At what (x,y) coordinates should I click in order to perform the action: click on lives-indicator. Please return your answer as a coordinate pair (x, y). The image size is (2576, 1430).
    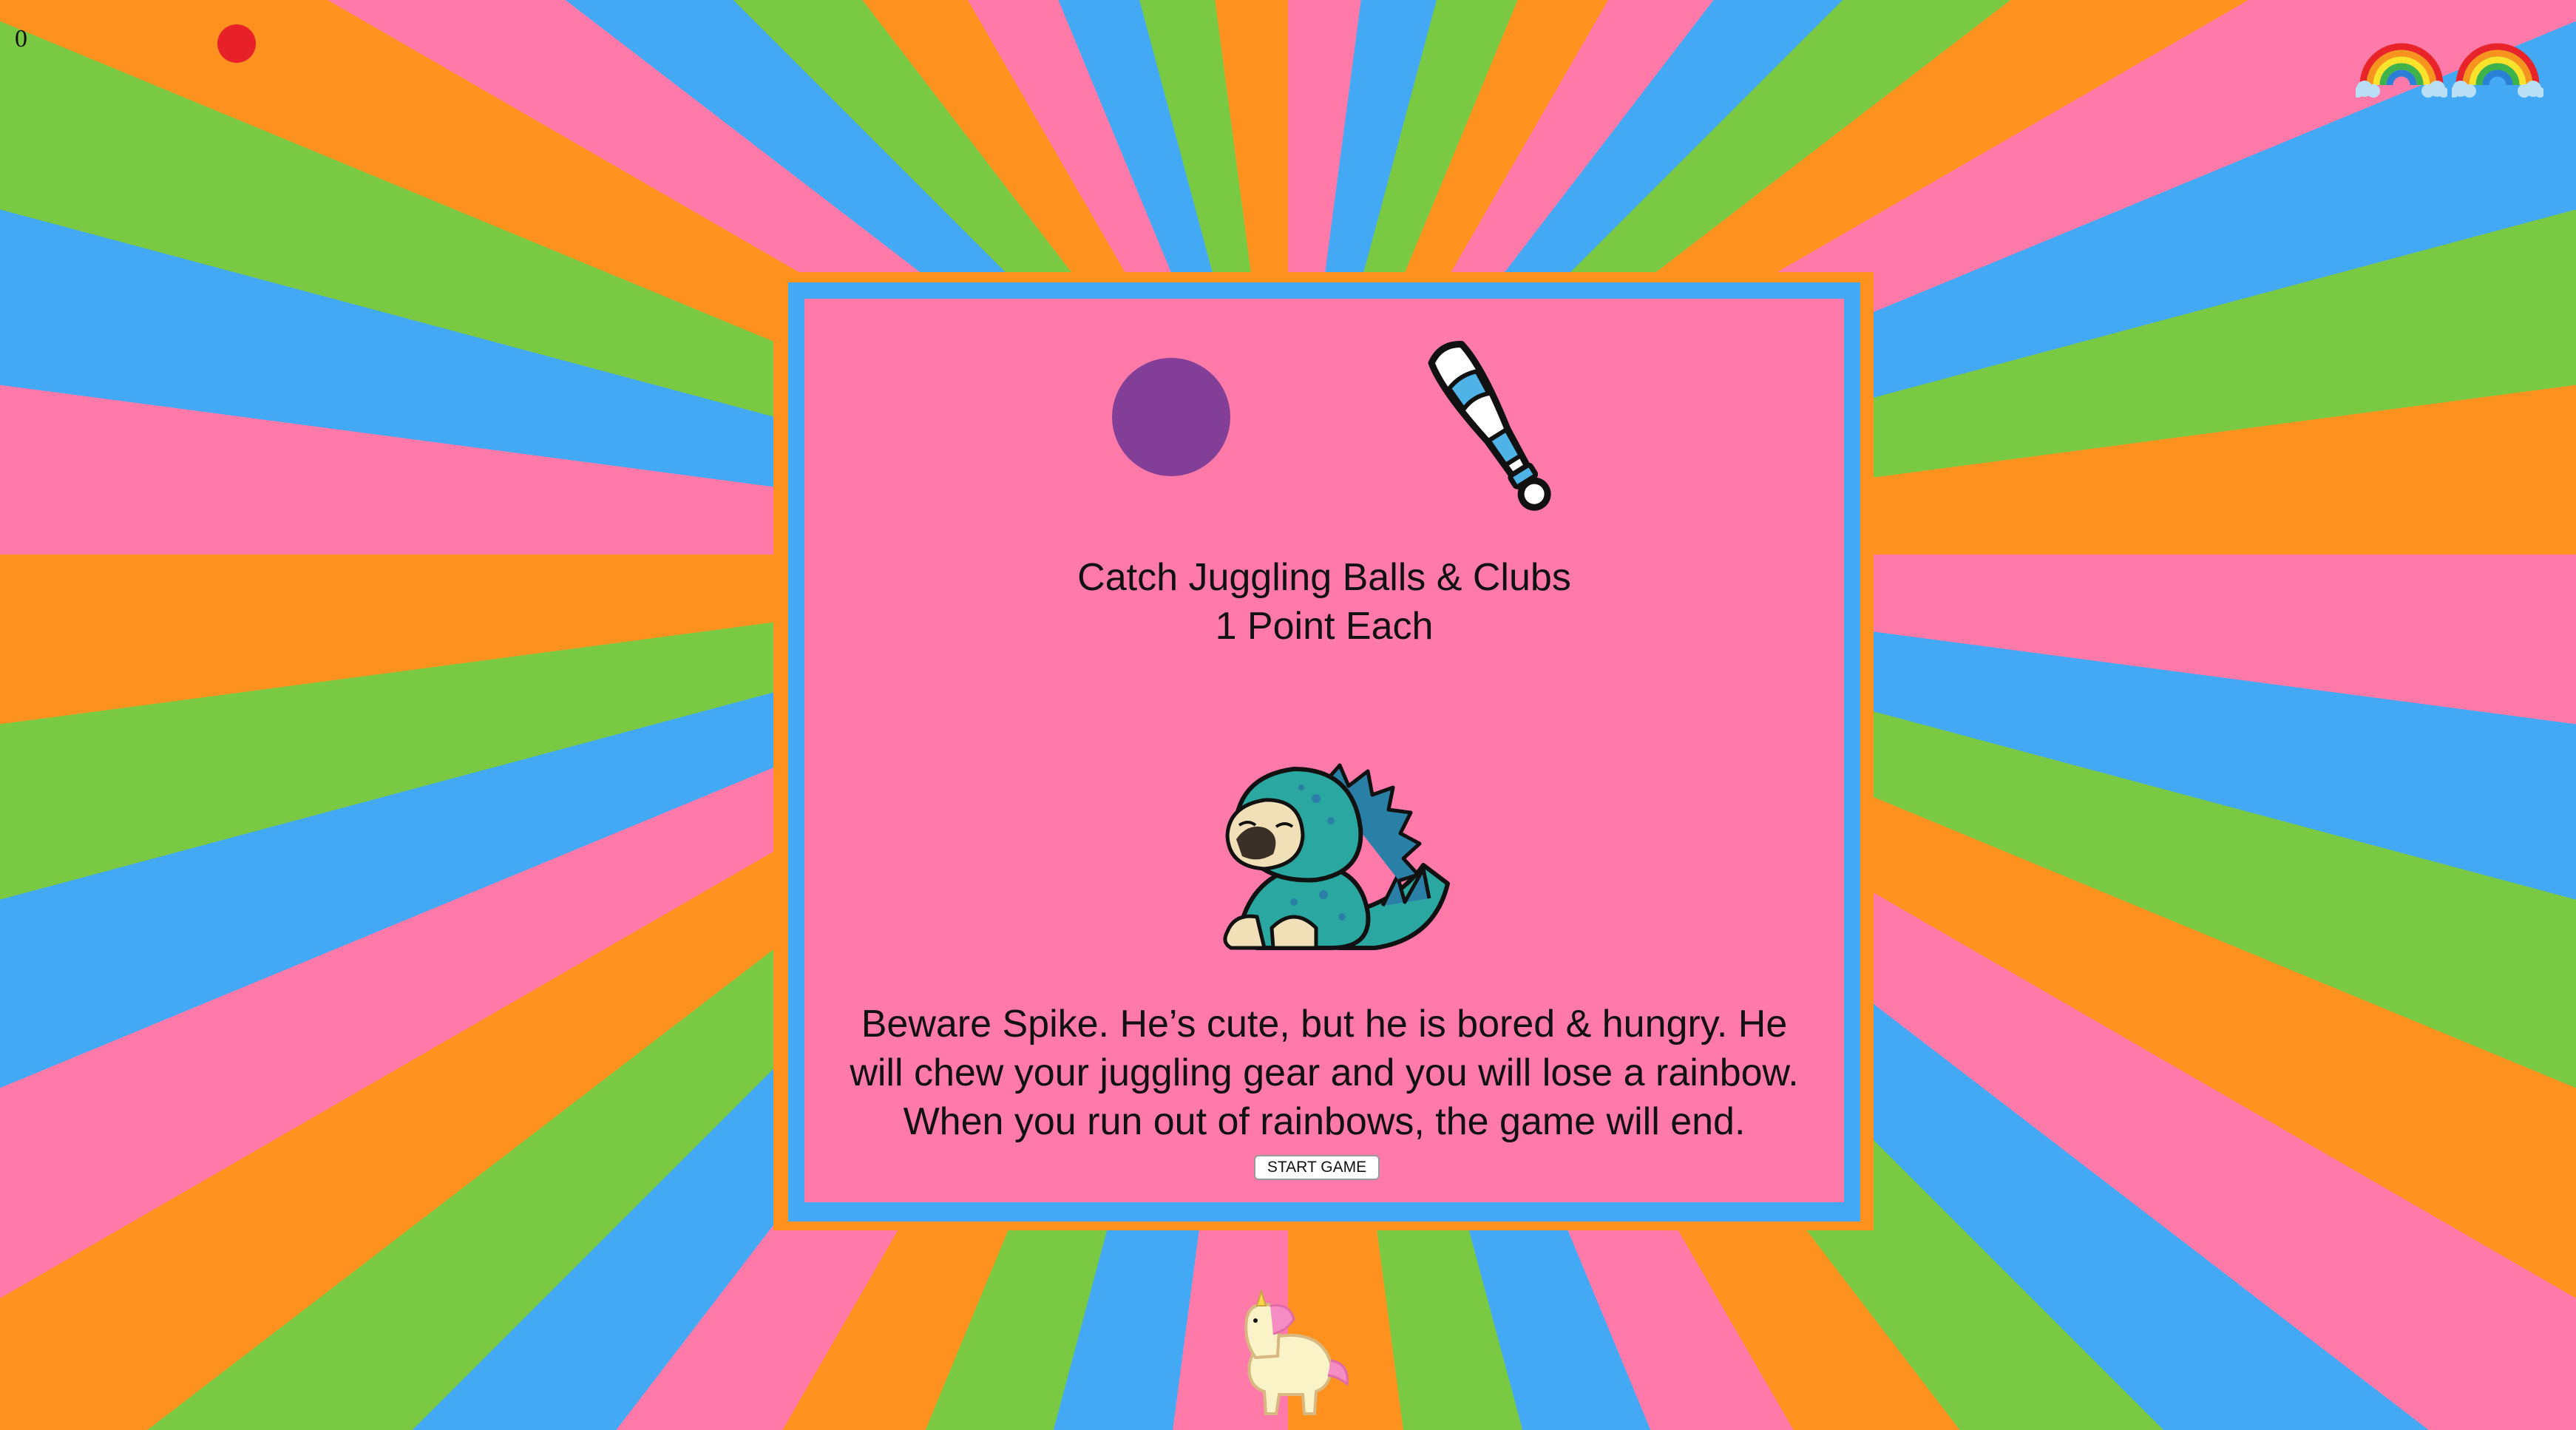
    Looking at the image, I should click on (2452, 57).